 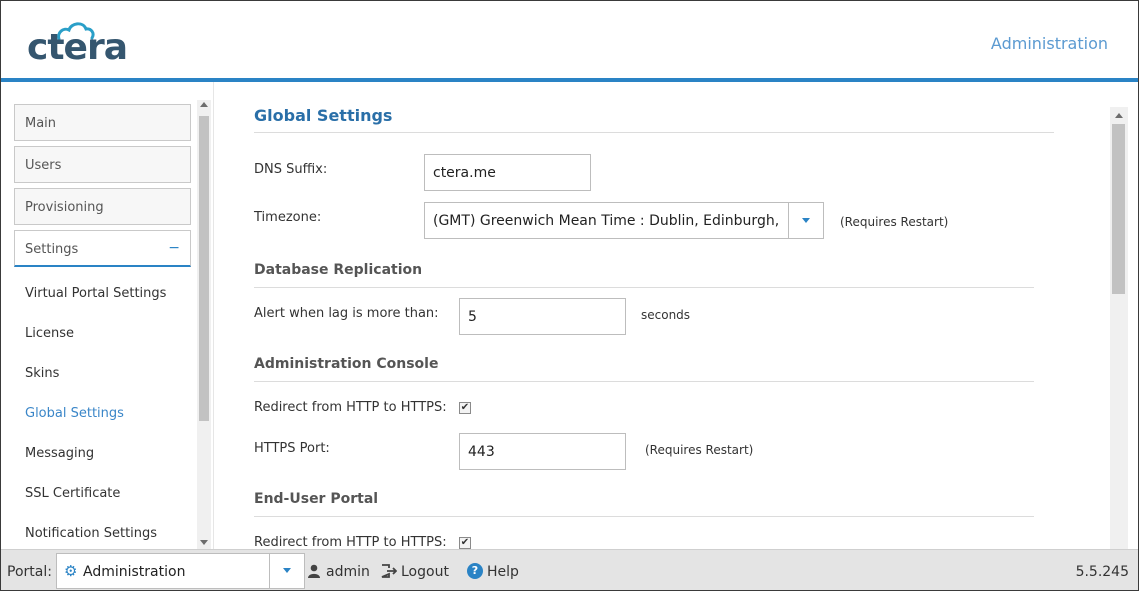 What do you see at coordinates (102, 164) in the screenshot?
I see `sidebar-item-users: Users` at bounding box center [102, 164].